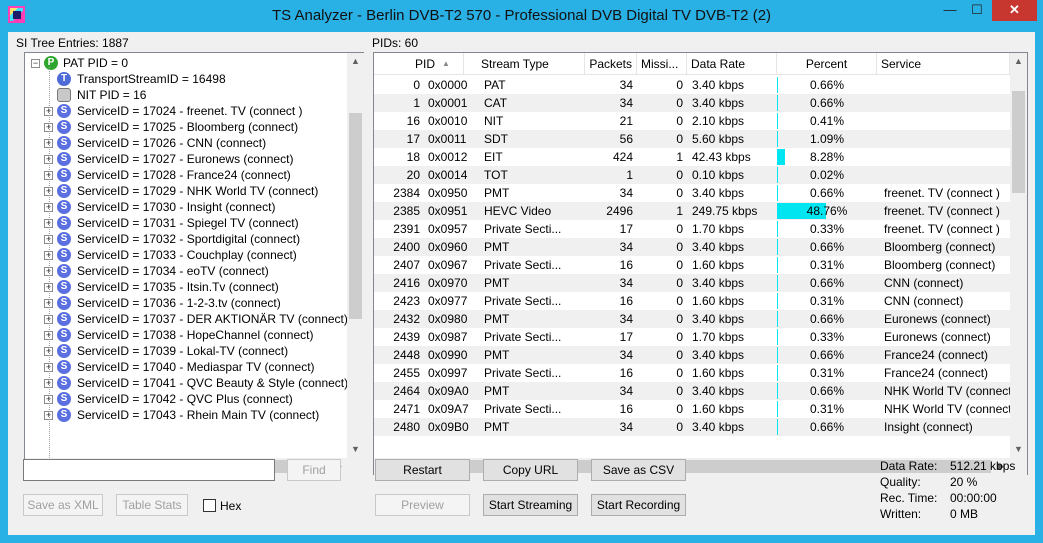 Image resolution: width=1043 pixels, height=543 pixels. What do you see at coordinates (496, 103) in the screenshot?
I see `cell-stream-type: CAT` at bounding box center [496, 103].